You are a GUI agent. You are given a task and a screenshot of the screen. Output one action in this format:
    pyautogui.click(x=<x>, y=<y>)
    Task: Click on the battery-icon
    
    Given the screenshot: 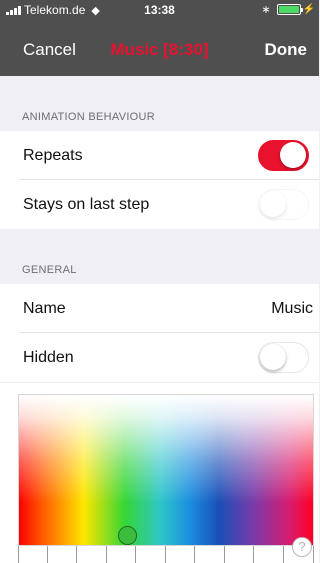 What is the action you would take?
    pyautogui.click(x=289, y=9)
    